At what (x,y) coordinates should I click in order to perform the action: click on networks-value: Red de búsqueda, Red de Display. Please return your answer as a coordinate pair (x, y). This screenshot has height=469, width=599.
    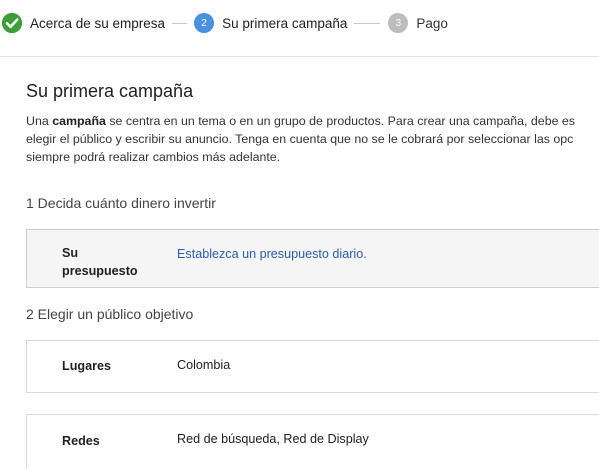
    Looking at the image, I should click on (273, 439).